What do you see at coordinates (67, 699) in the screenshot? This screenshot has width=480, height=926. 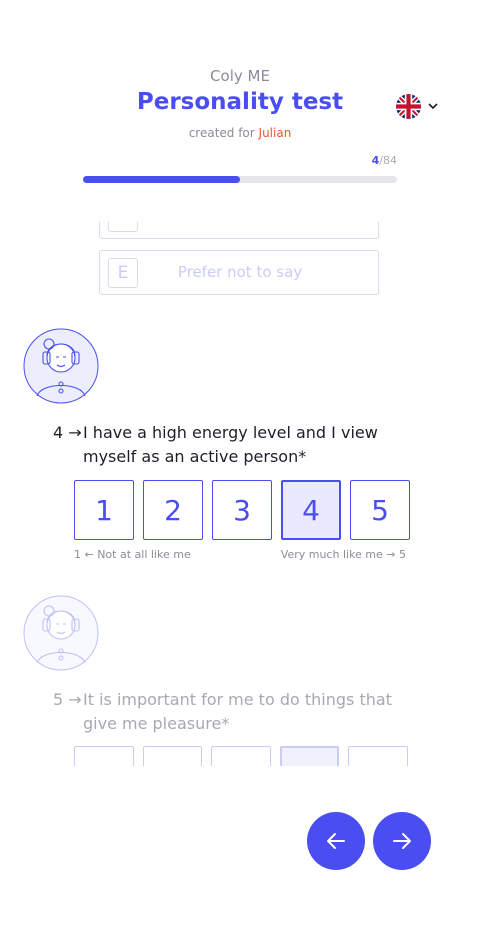 I see `question-number: 5 →` at bounding box center [67, 699].